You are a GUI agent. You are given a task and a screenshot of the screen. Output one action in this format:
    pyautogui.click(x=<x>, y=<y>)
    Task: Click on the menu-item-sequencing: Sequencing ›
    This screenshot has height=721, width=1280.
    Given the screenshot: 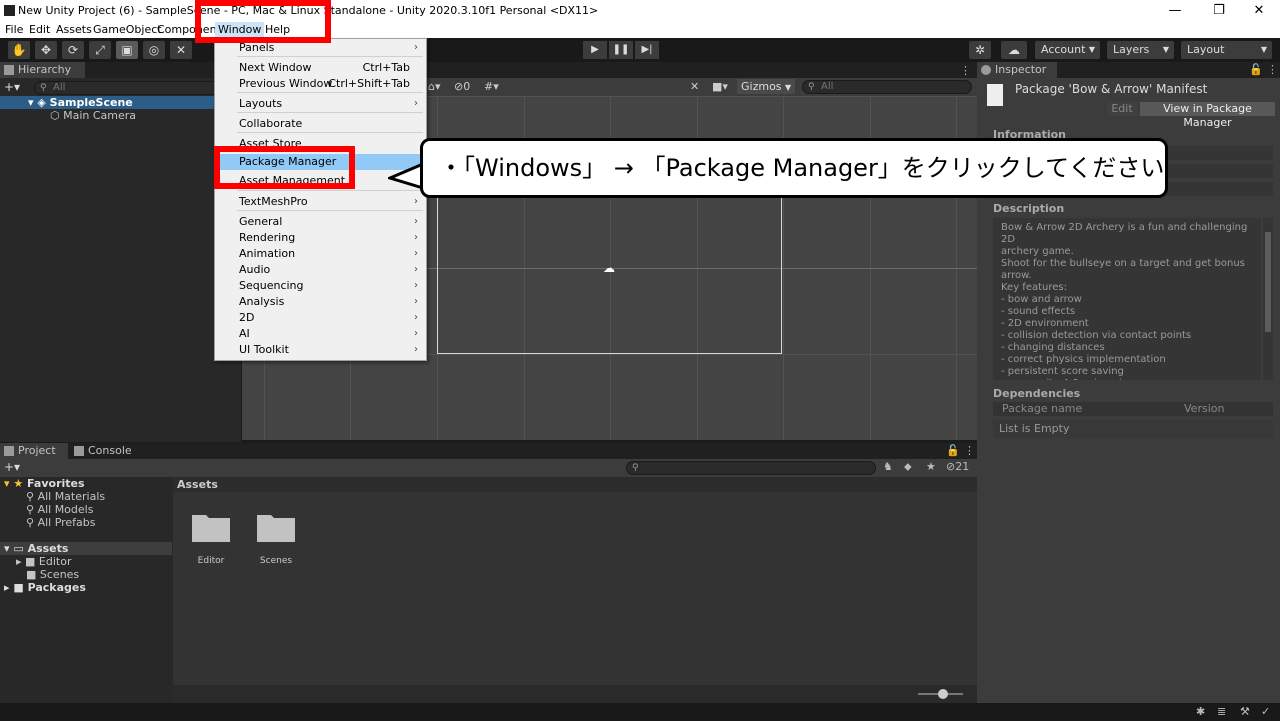 What is the action you would take?
    pyautogui.click(x=320, y=286)
    